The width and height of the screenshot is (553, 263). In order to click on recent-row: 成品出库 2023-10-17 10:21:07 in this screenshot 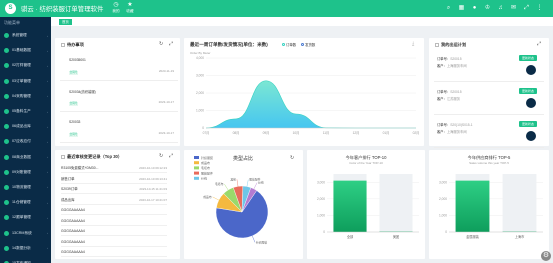, I will do `click(114, 200)`.